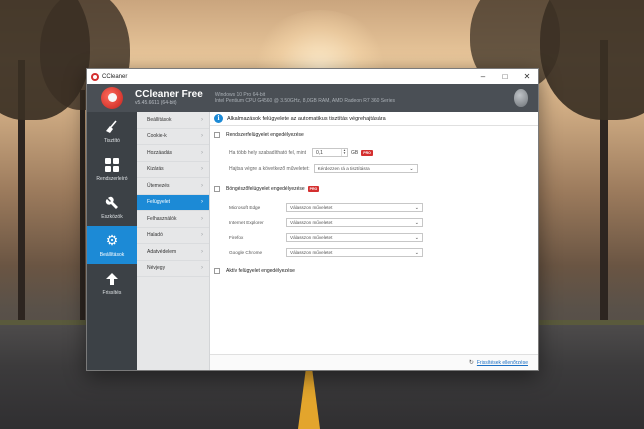 This screenshot has height=429, width=644. What do you see at coordinates (112, 165) in the screenshot?
I see `registry-grid-icon` at bounding box center [112, 165].